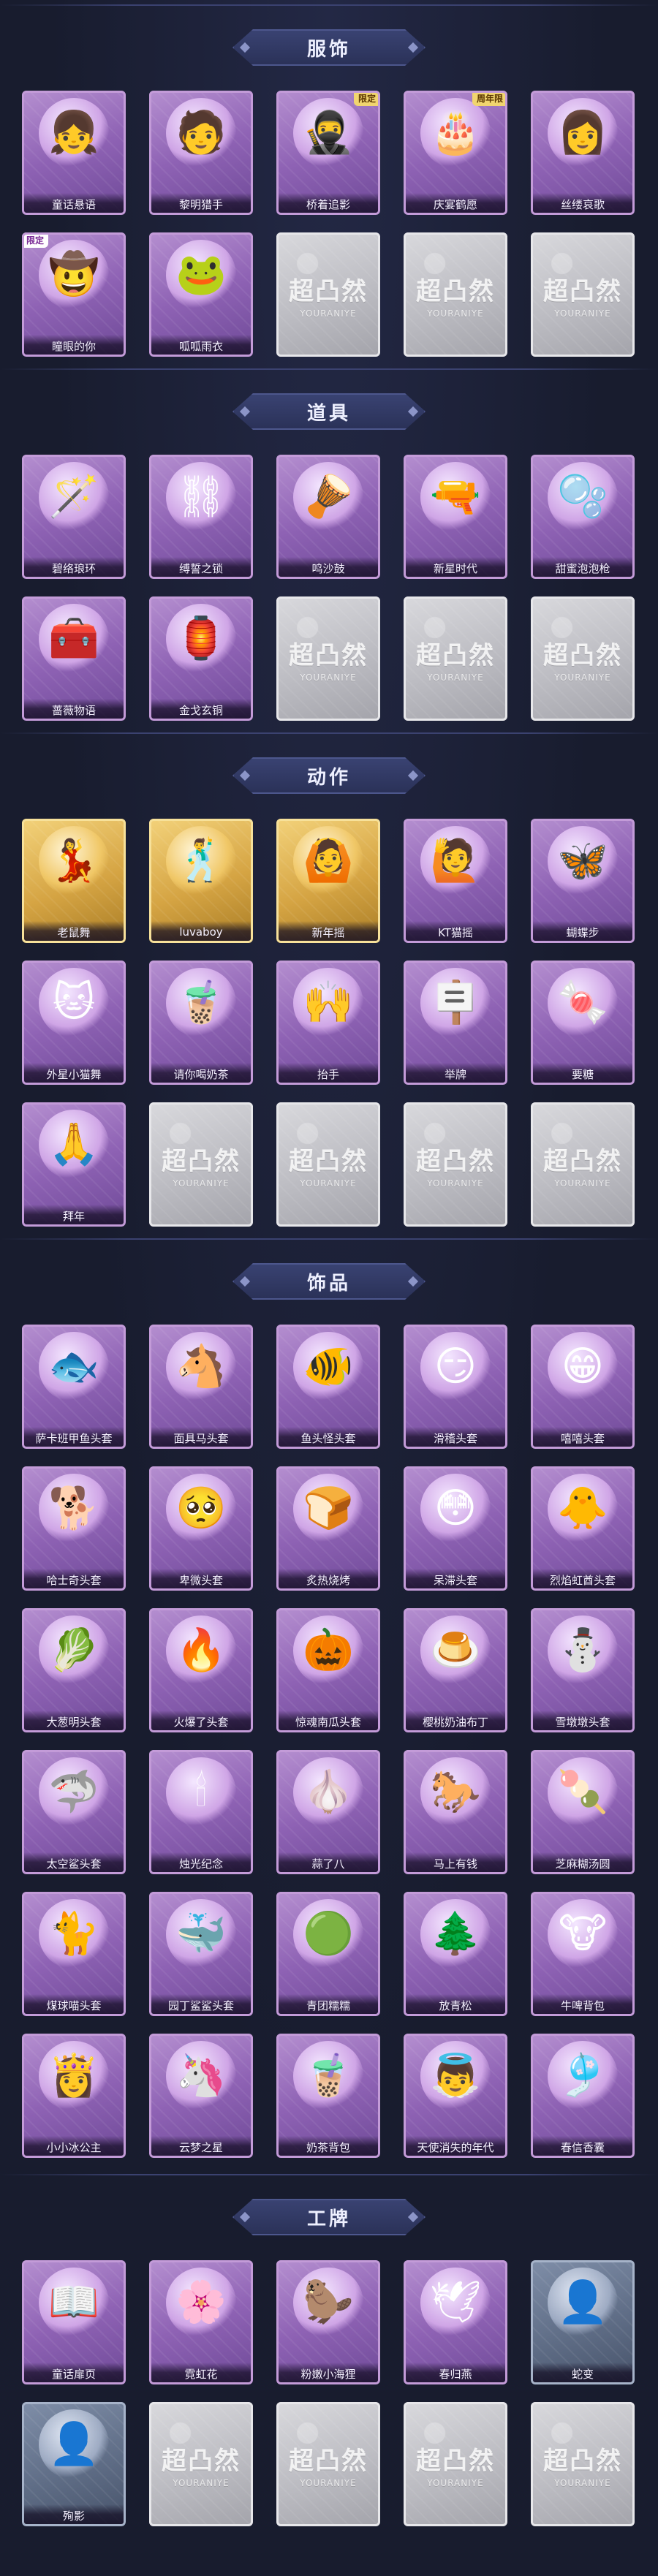 This screenshot has height=2576, width=658. What do you see at coordinates (455, 2096) in the screenshot?
I see `item-card: 👼 天使消失的年代` at bounding box center [455, 2096].